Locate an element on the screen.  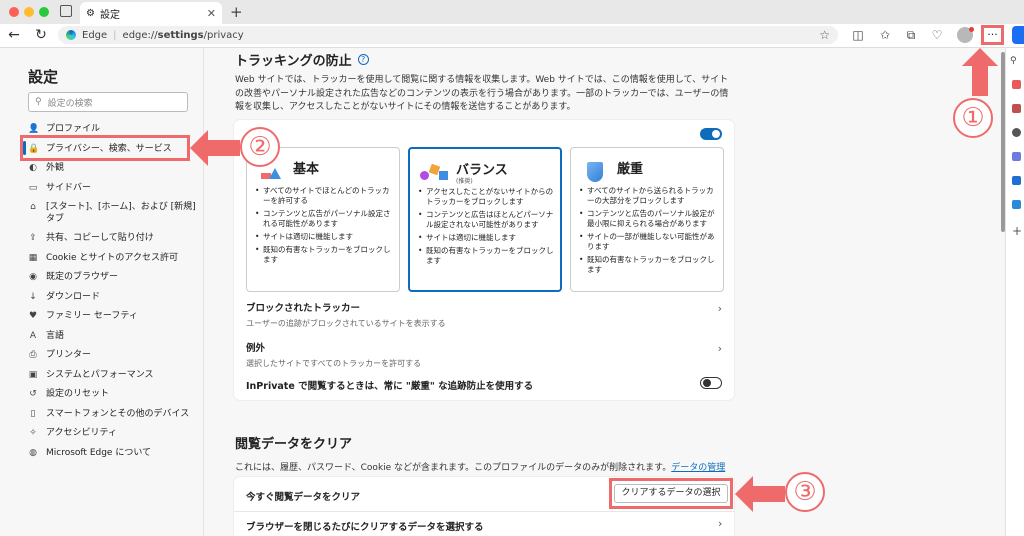
address-bar: Edge | edge://settings/privacy ☆ is located at coordinates (448, 35).